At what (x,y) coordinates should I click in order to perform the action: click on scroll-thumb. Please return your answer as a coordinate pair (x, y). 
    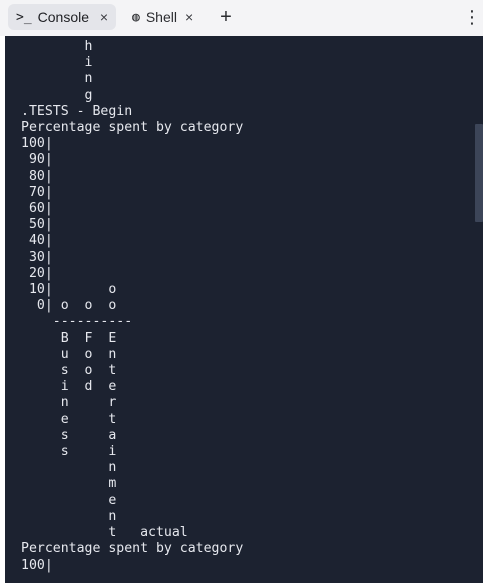
    Looking at the image, I should click on (479, 173).